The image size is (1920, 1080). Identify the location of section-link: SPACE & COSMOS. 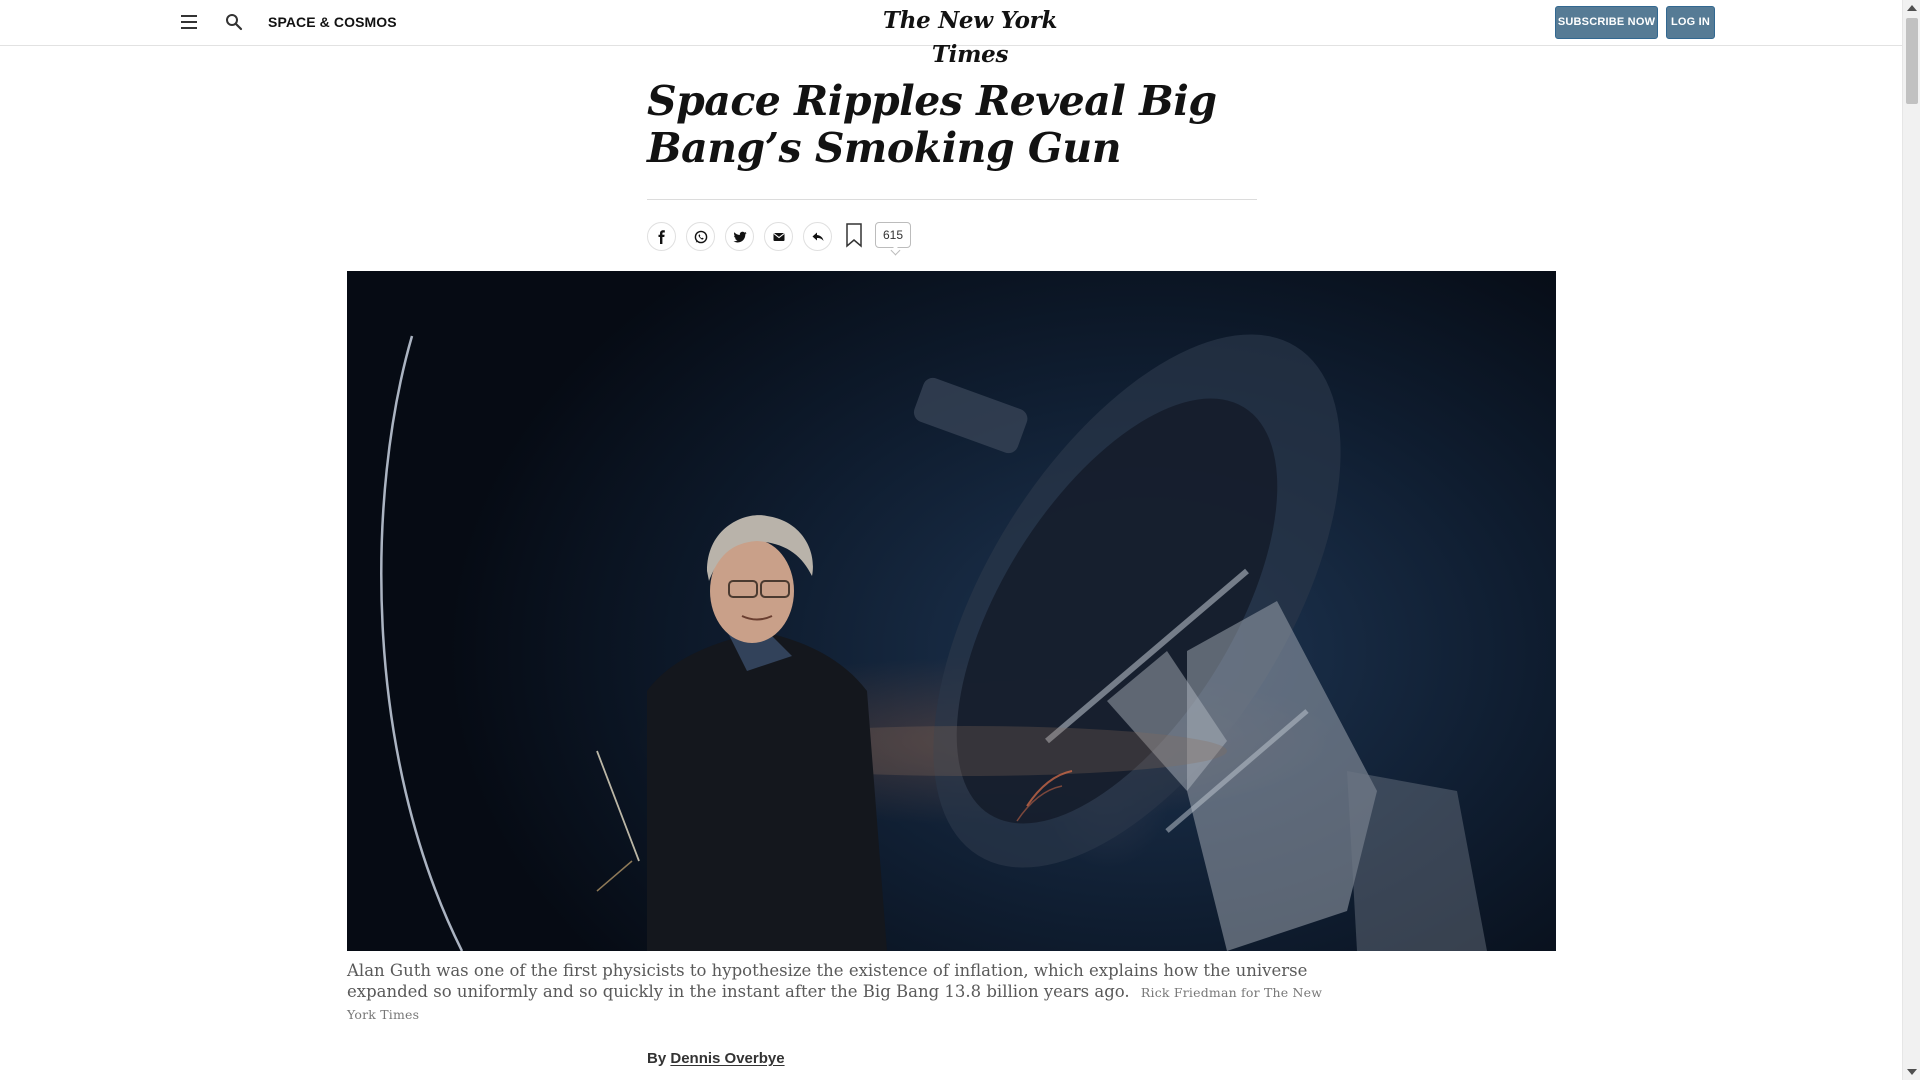
(332, 22).